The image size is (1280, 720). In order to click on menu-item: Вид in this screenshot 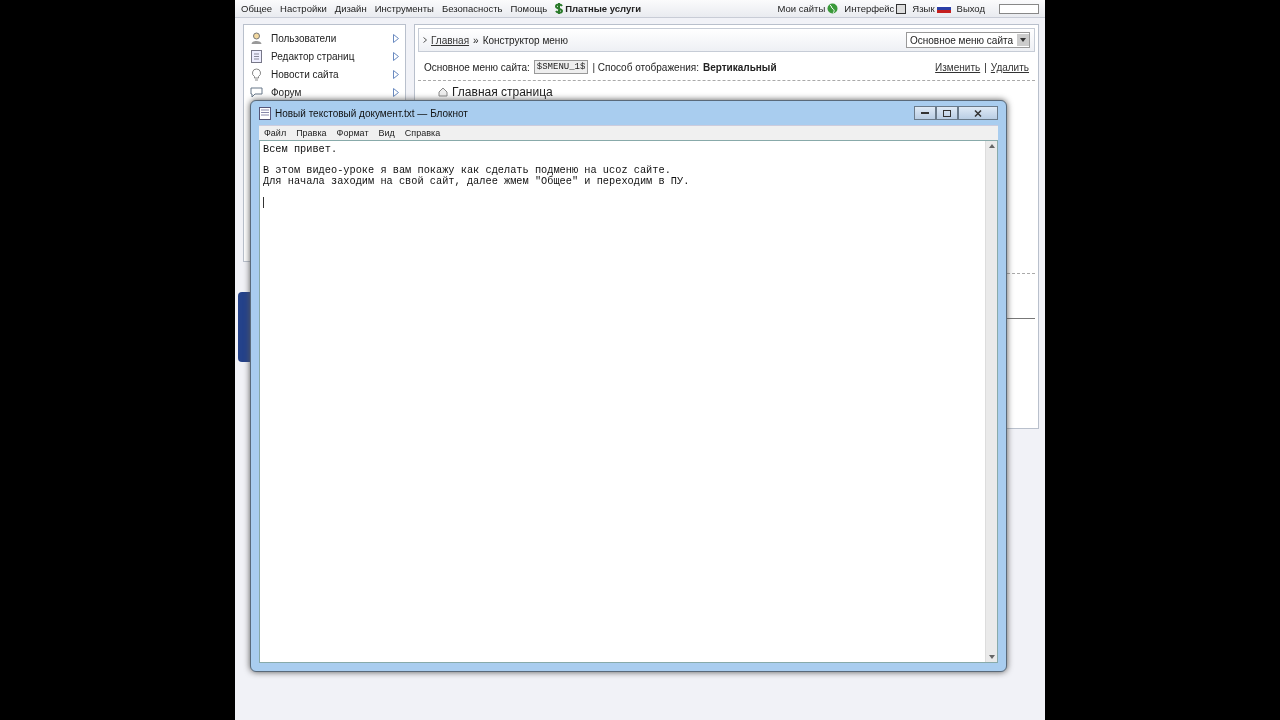, I will do `click(386, 133)`.